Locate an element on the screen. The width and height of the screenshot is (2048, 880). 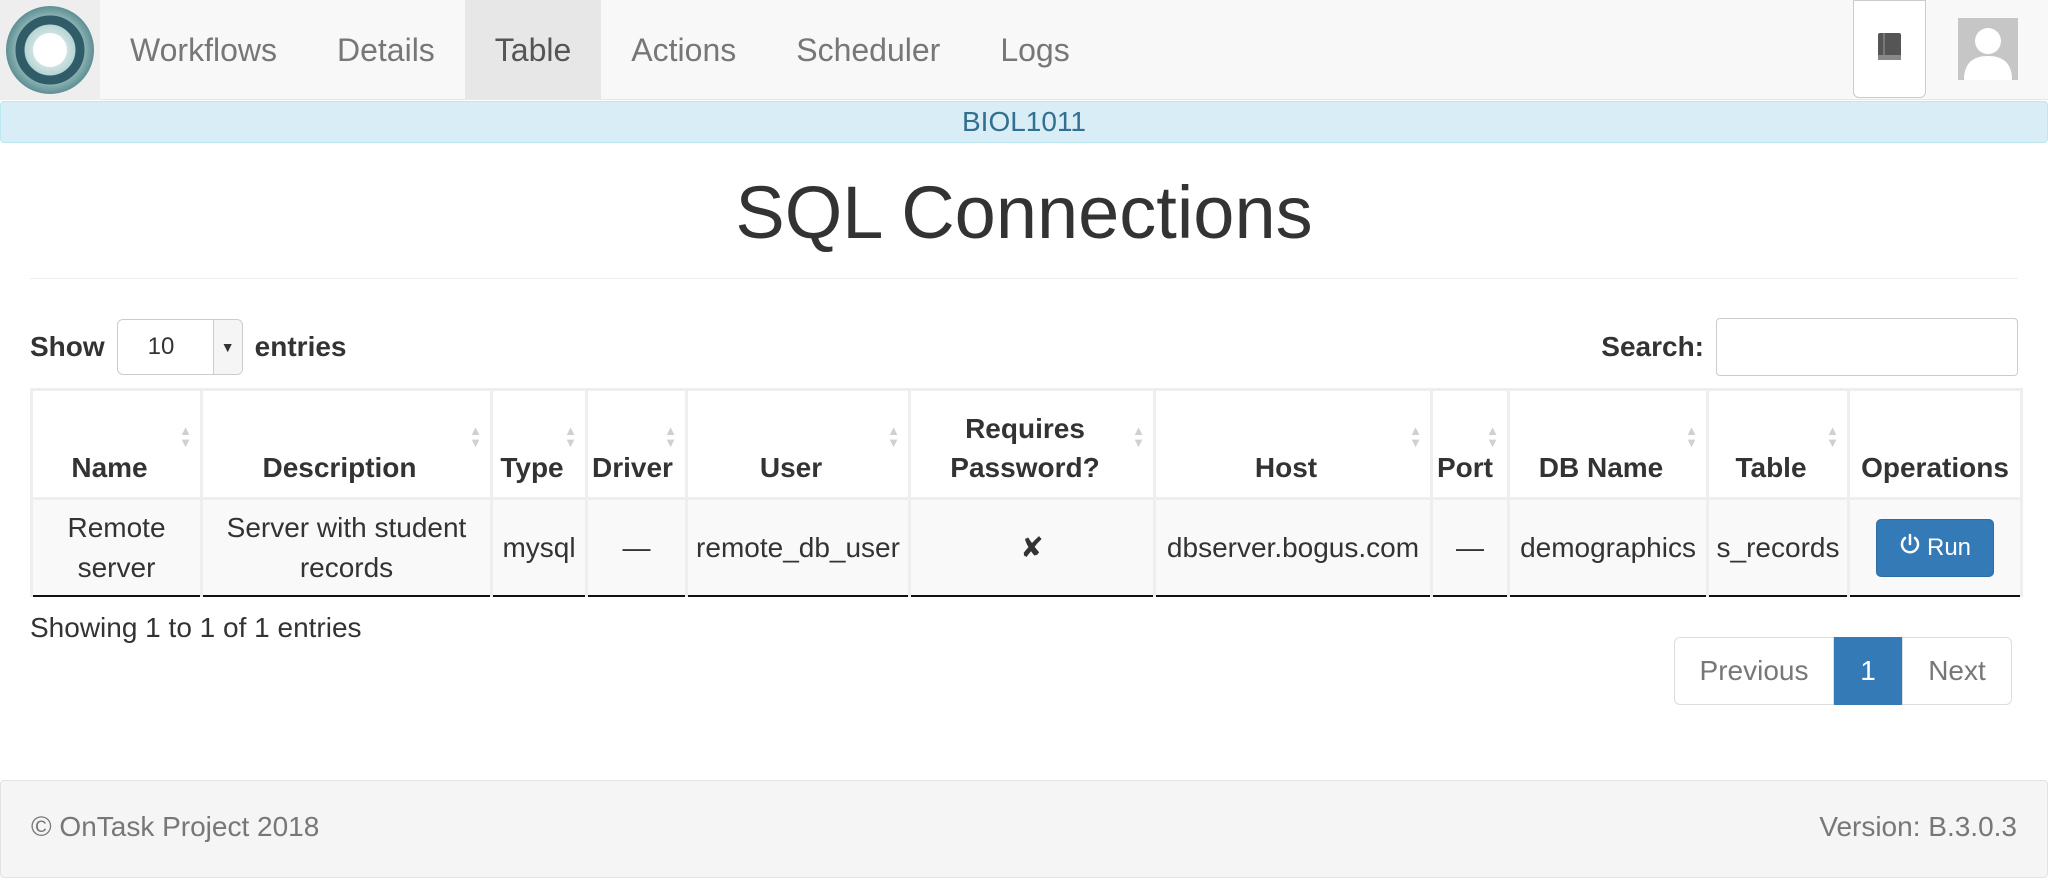
col-header-db-name: DB Name ▲ ▼ is located at coordinates (1608, 444).